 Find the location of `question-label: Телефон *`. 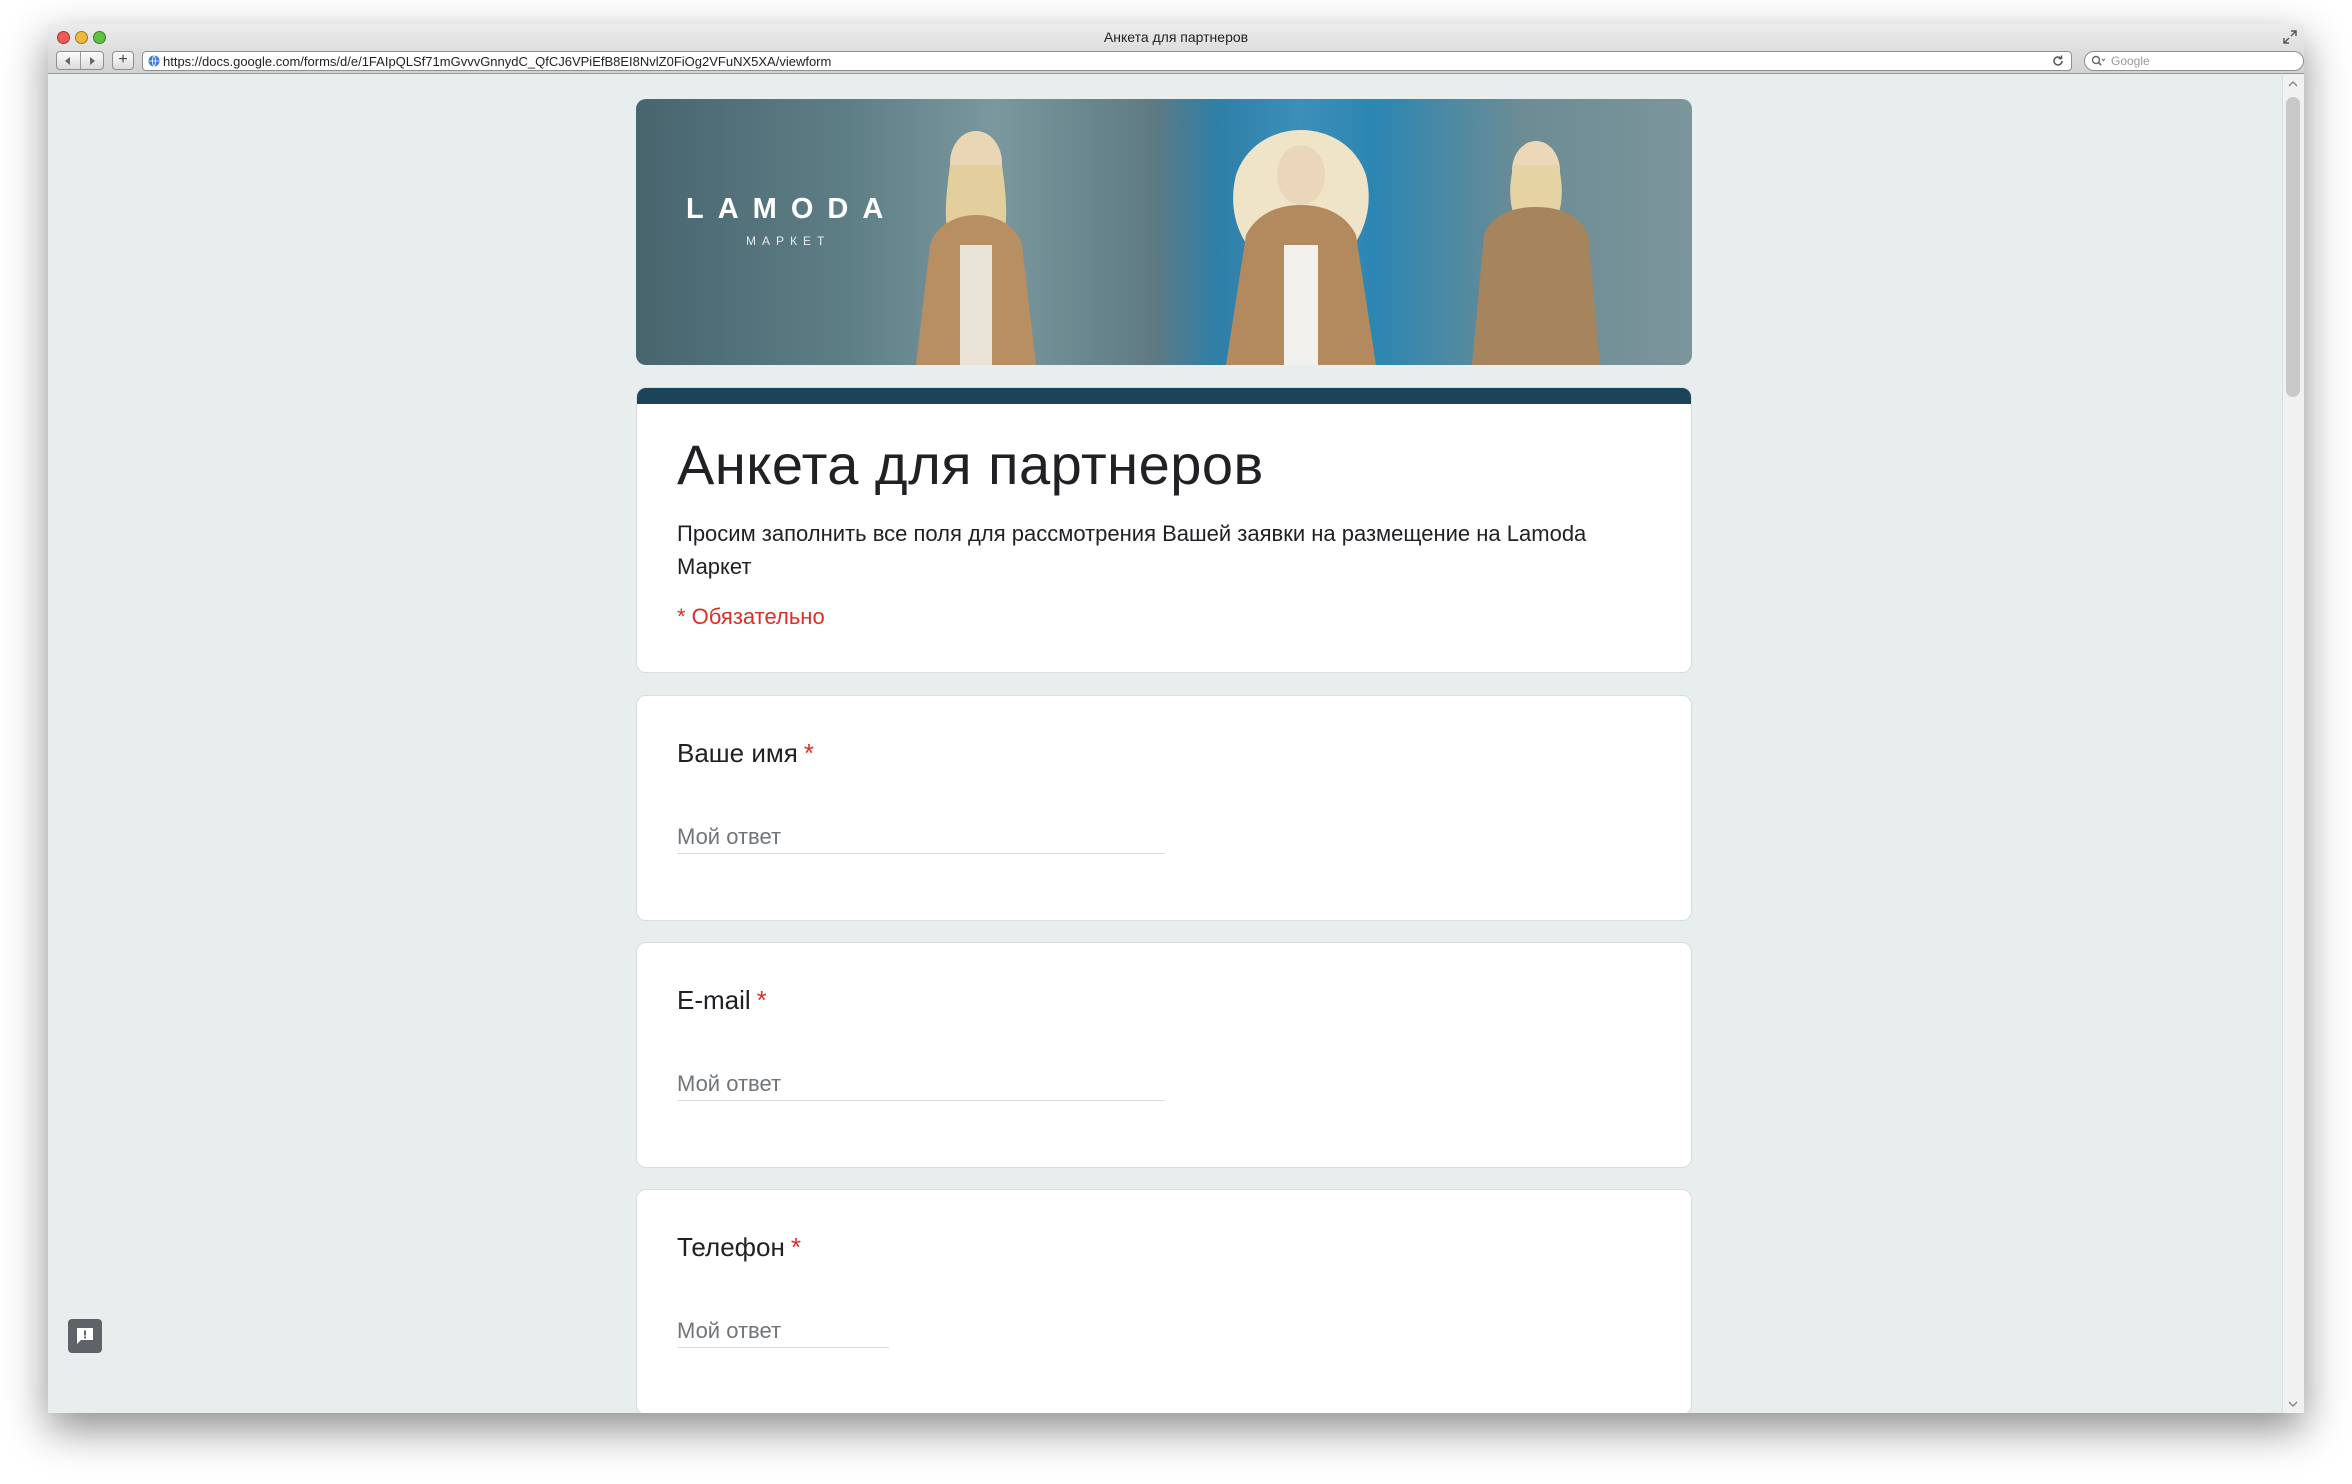

question-label: Телефон * is located at coordinates (739, 1247).